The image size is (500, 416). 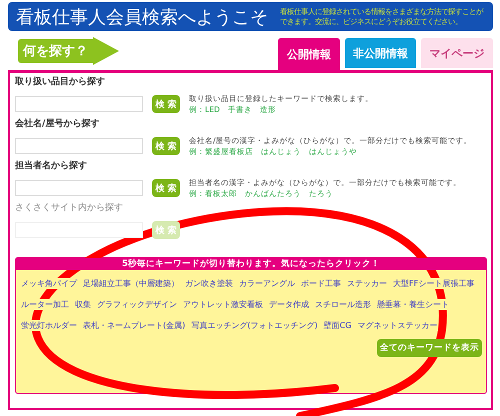 I want to click on keyword-link: ルーター加工, so click(x=45, y=304).